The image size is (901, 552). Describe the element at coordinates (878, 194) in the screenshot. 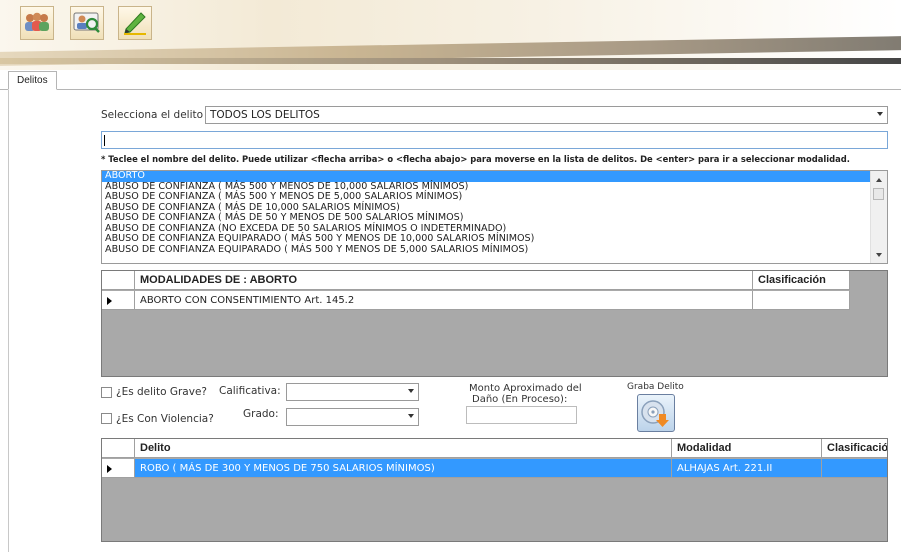

I see `scroll-thumb` at that location.